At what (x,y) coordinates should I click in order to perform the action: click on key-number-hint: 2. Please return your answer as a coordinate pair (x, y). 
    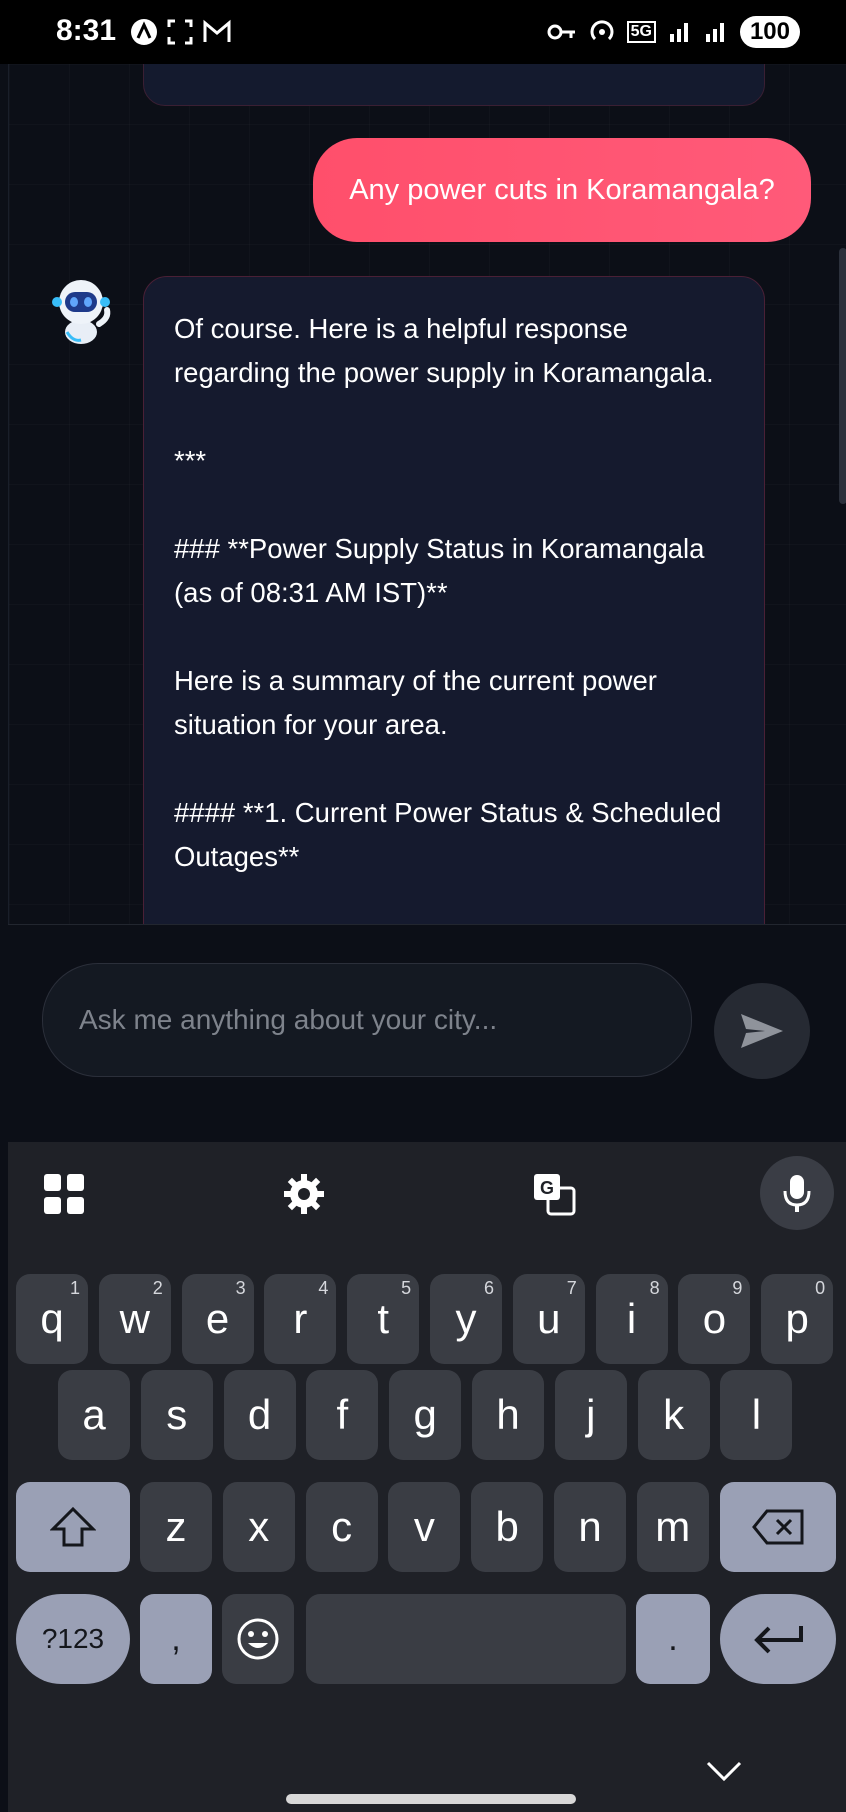
    Looking at the image, I should click on (157, 1288).